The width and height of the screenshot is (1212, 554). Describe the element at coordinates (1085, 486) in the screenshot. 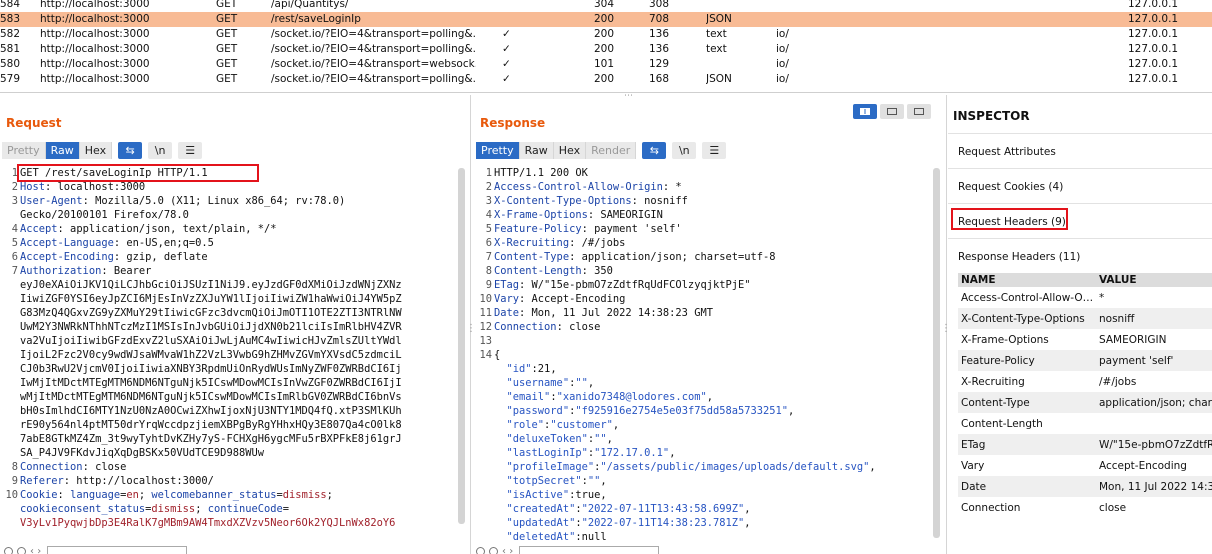

I see `table-row: Date Mon, 11 Jul 2022 14:38:23 GMT` at that location.